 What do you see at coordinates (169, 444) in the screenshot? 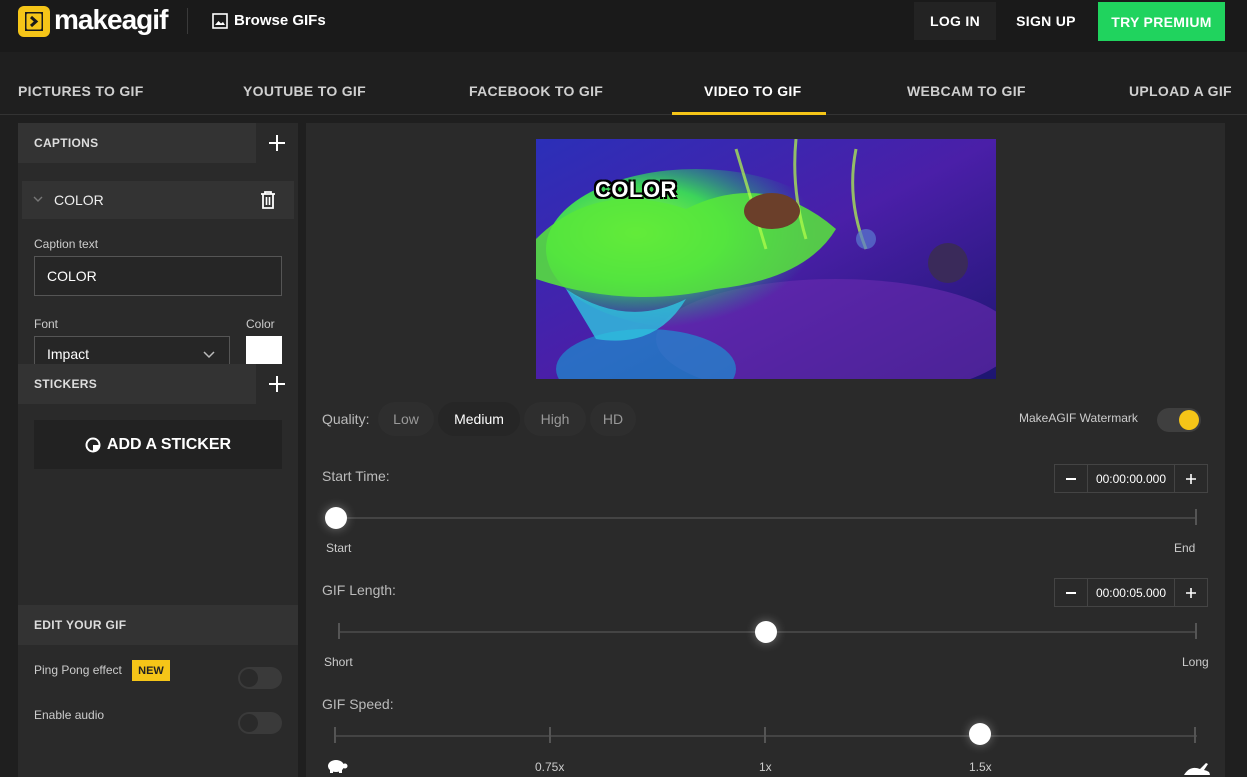
I see `add-sticker-label: ADD A STICKER` at bounding box center [169, 444].